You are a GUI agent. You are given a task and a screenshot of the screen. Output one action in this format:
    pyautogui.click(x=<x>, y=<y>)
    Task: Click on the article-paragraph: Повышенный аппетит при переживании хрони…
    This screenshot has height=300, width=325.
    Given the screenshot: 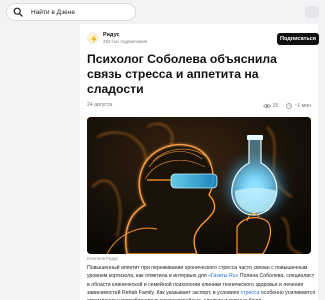 What is the action you would take?
    pyautogui.click(x=201, y=282)
    